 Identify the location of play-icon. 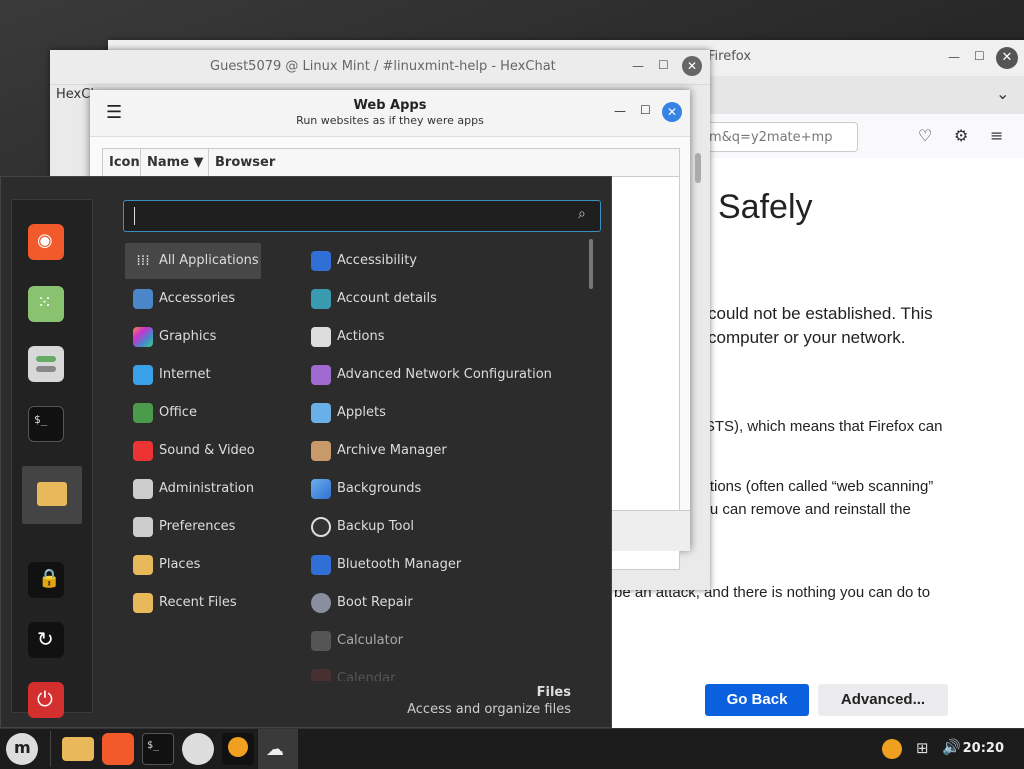
(143, 451).